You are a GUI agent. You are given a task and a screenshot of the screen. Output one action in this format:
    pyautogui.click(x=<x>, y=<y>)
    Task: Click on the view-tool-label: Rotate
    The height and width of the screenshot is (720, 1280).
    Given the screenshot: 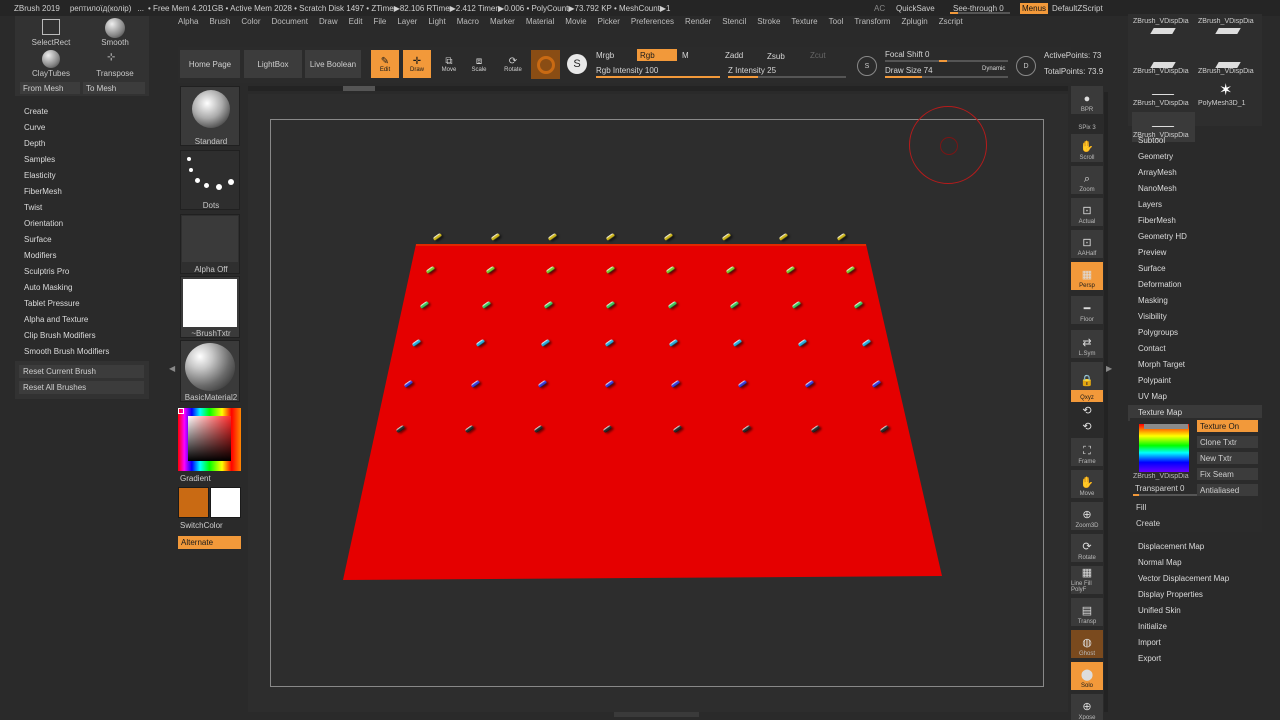 What is the action you would take?
    pyautogui.click(x=1087, y=558)
    